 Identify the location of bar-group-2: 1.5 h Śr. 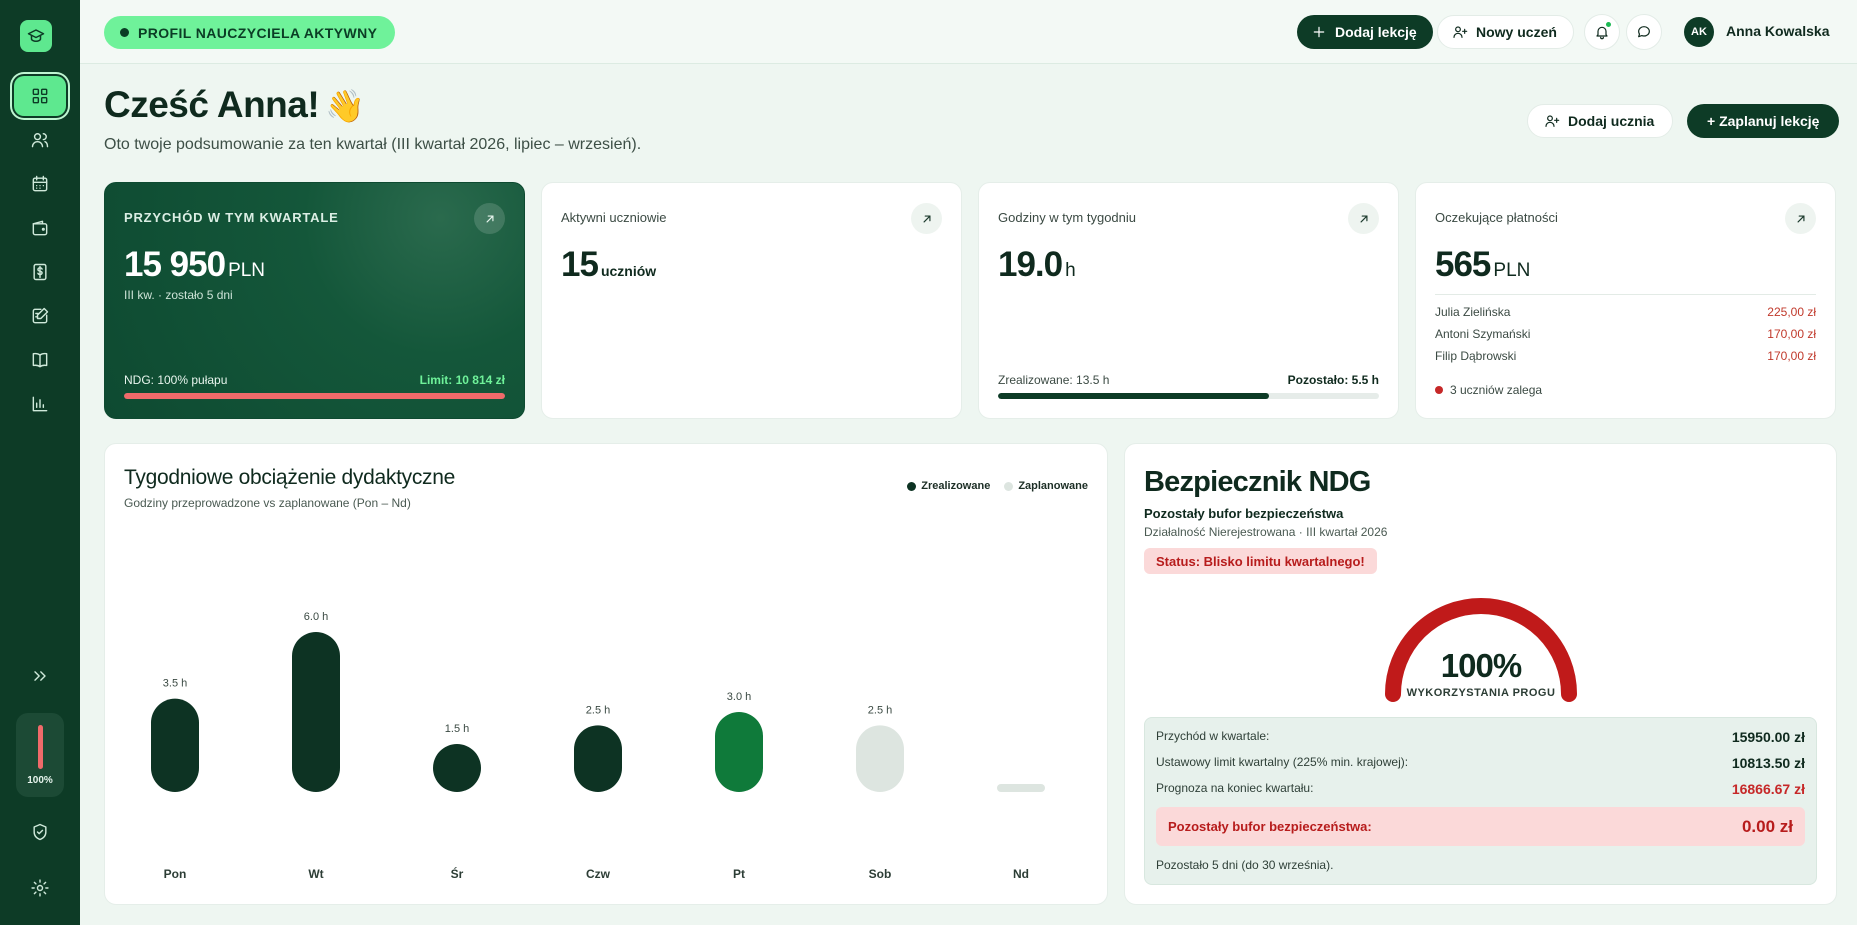
(457, 802).